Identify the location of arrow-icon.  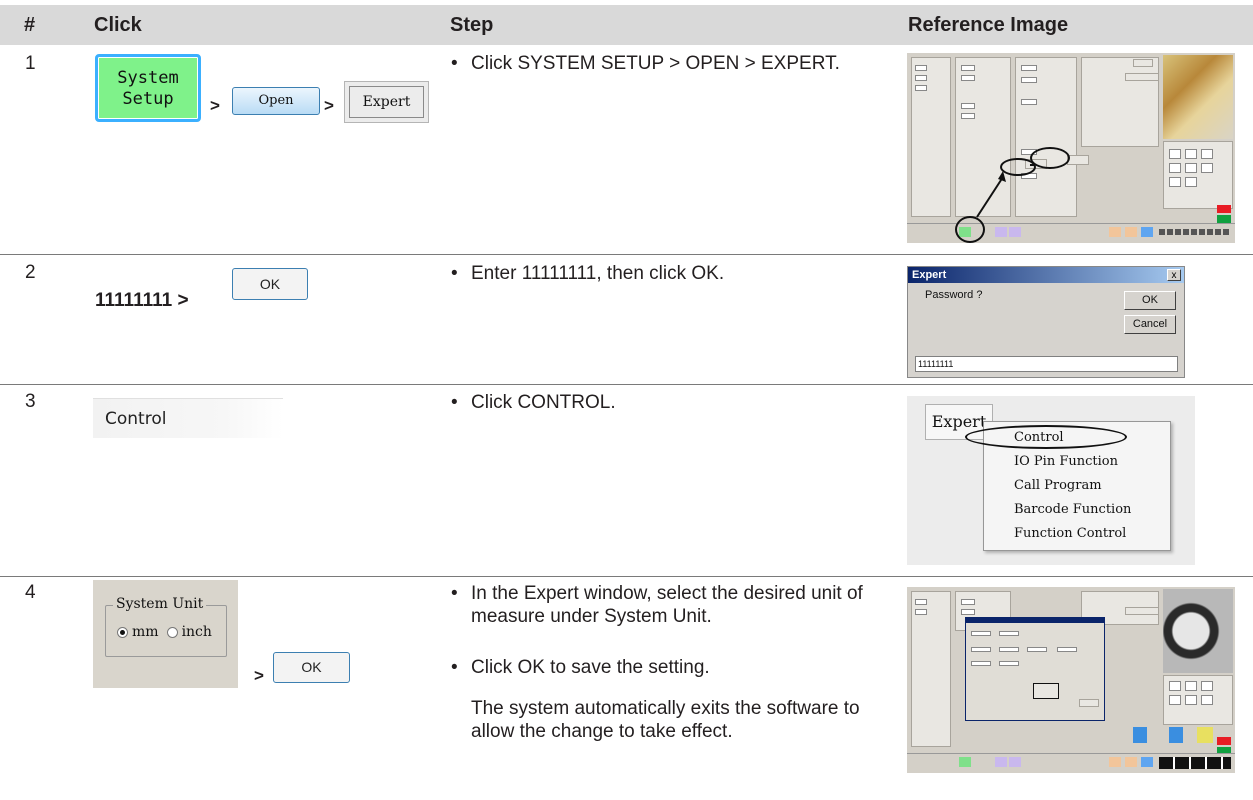
(1005, 191).